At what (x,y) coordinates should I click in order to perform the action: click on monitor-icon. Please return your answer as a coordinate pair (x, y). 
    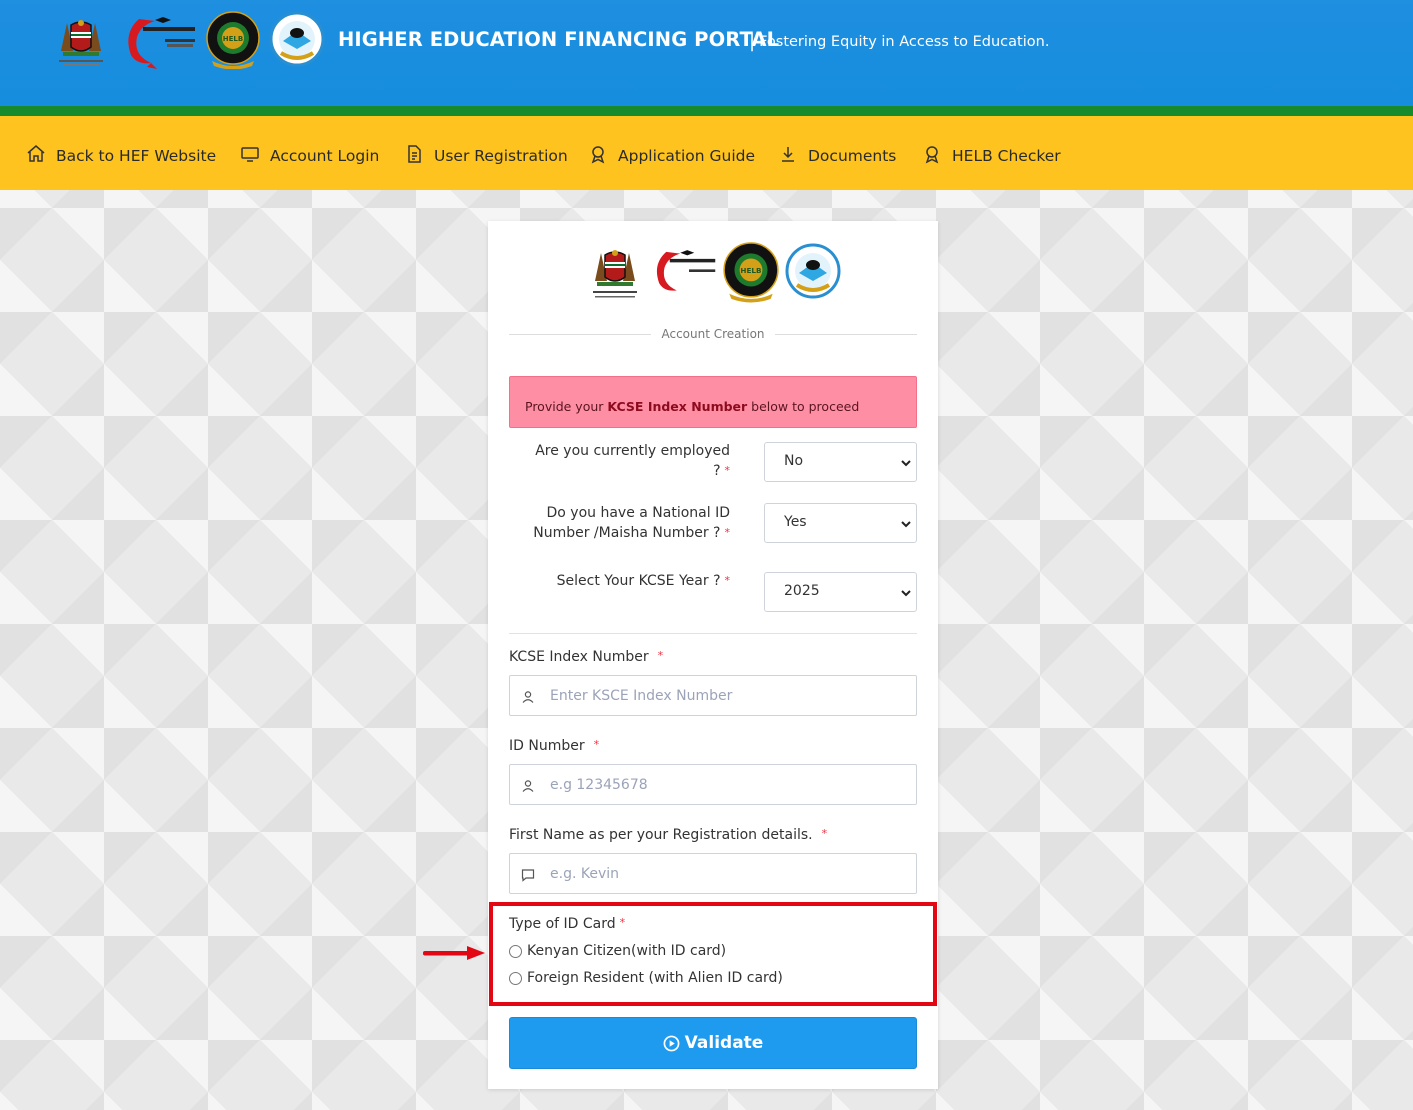
    Looking at the image, I should click on (250, 156).